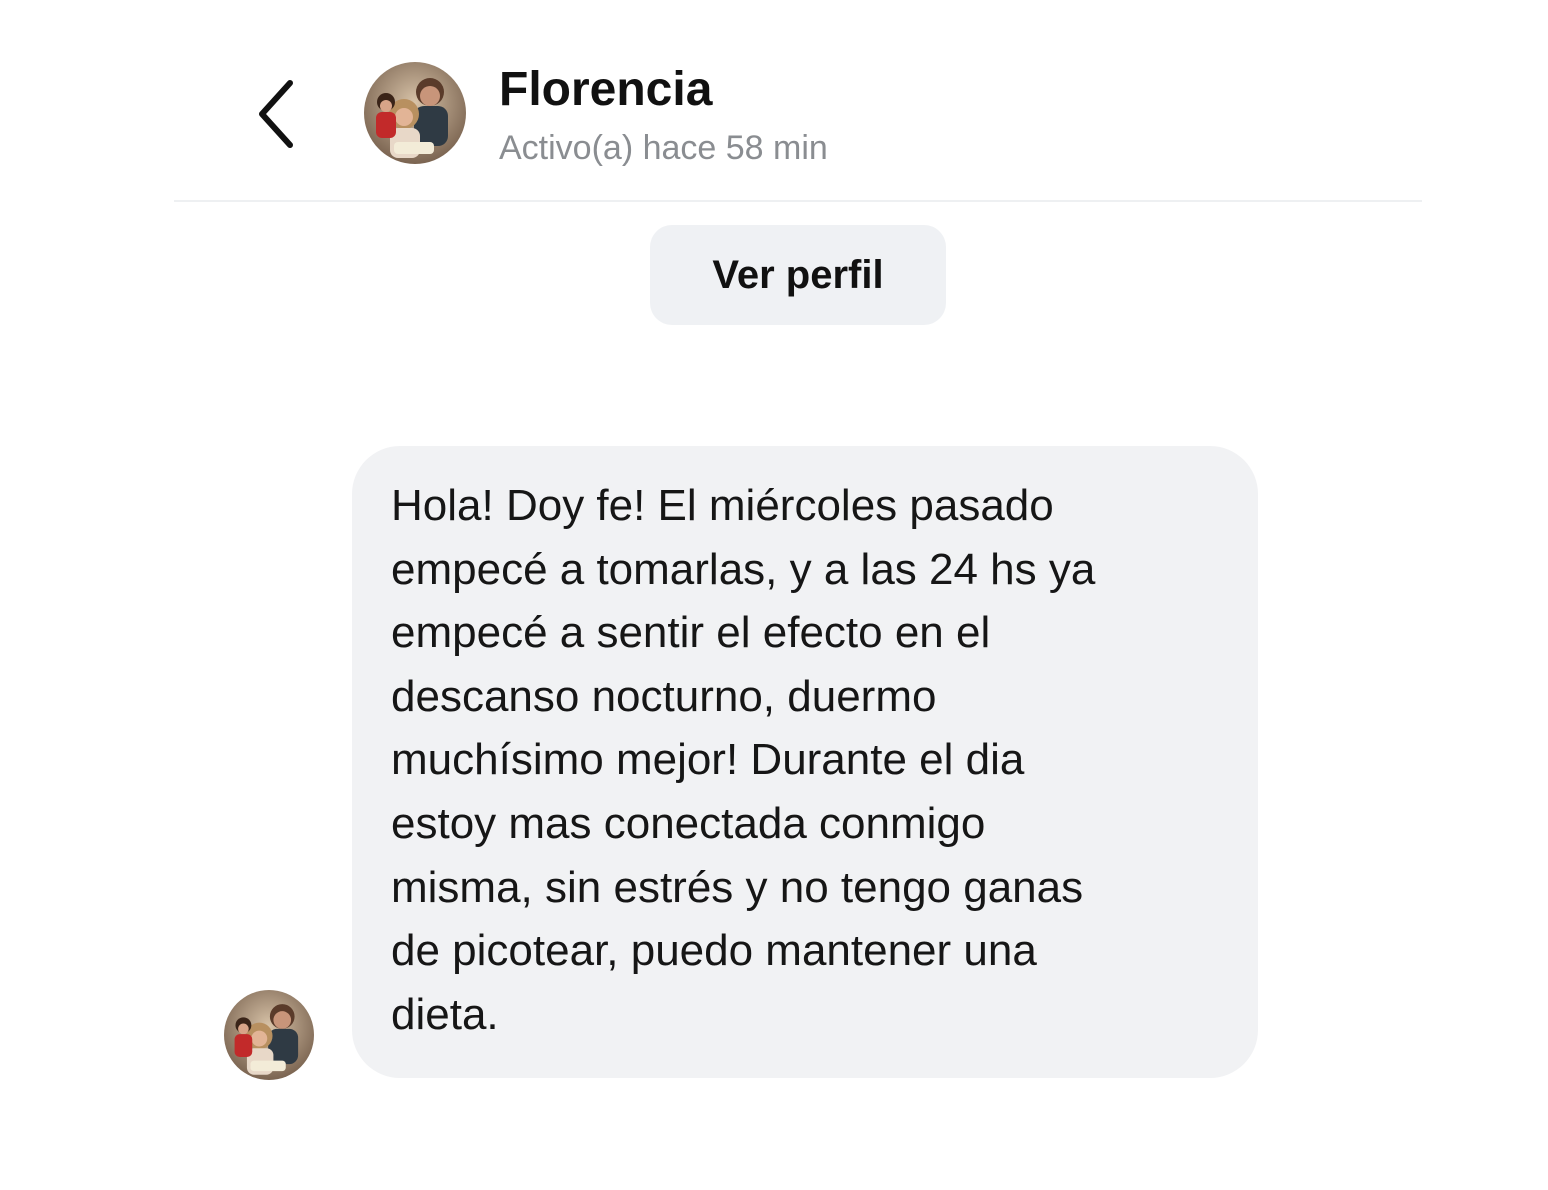 The width and height of the screenshot is (1548, 1190). What do you see at coordinates (722, 505) in the screenshot?
I see `message-text-line: Hola! Doy fe! El miércoles pasado` at bounding box center [722, 505].